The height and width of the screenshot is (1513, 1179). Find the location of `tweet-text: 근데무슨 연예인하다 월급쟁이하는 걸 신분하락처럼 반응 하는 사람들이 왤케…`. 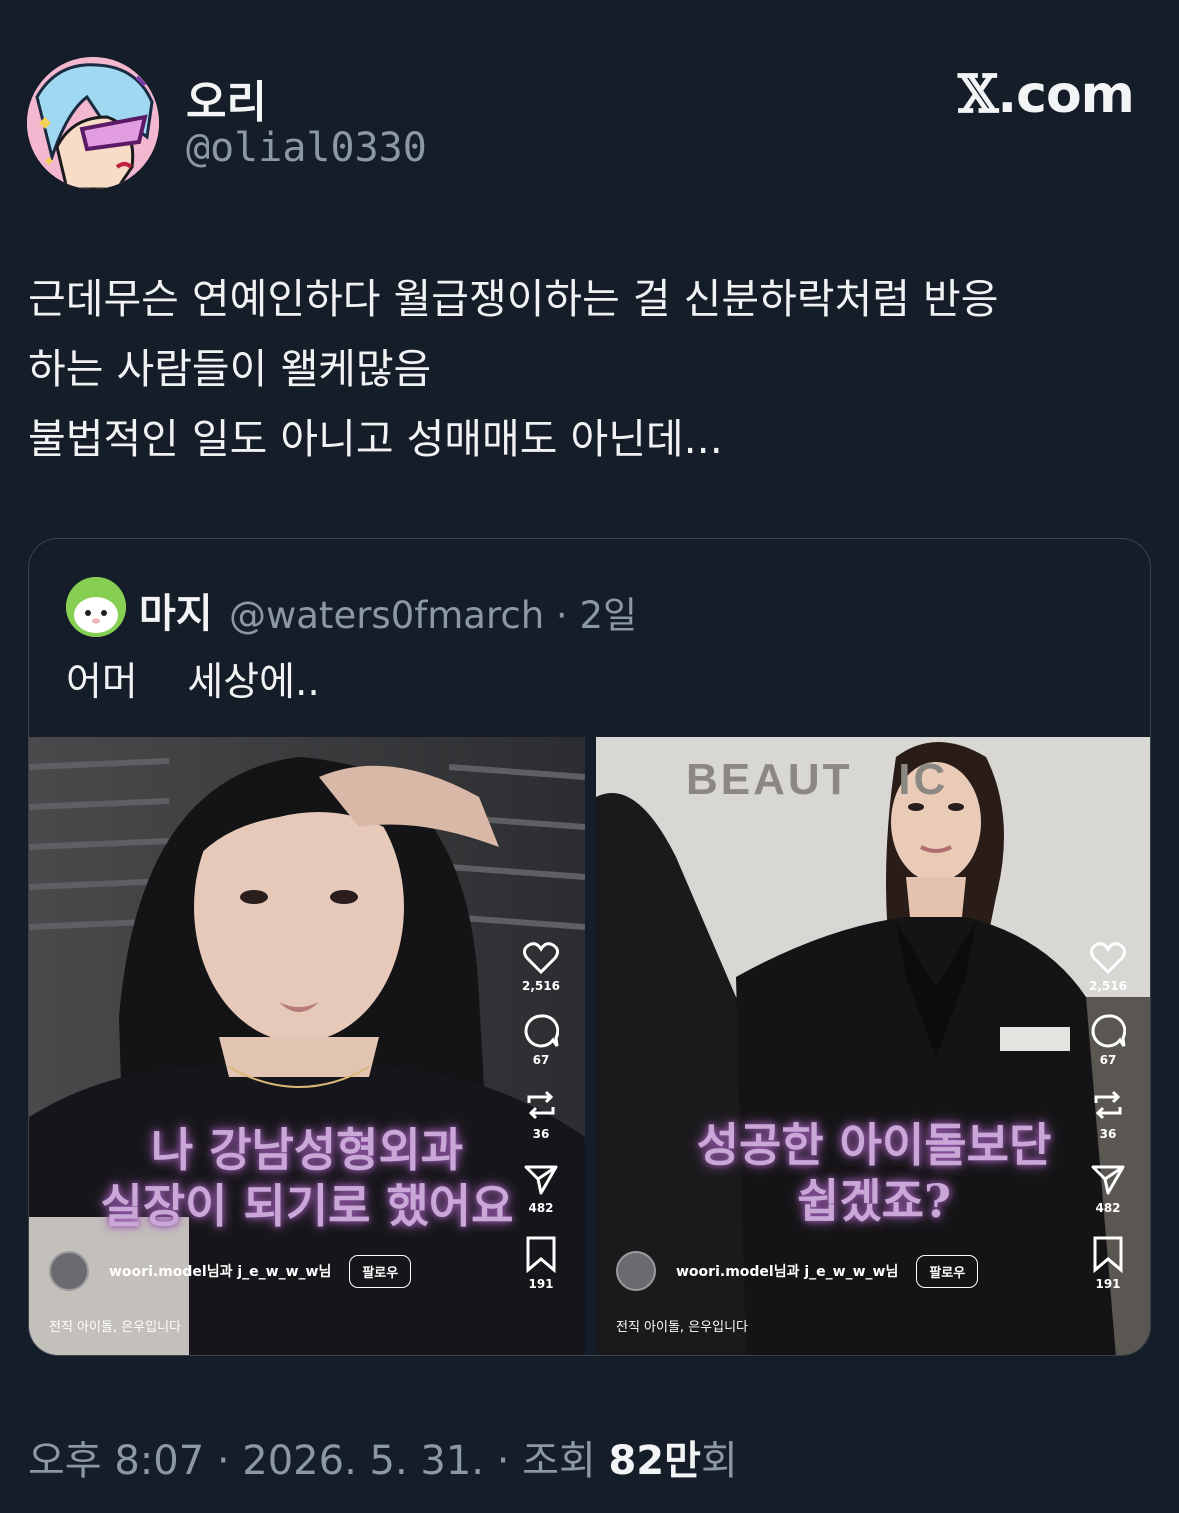

tweet-text: 근데무슨 연예인하다 월급쟁이하는 걸 신분하락처럼 반응 하는 사람들이 왤케… is located at coordinates (593, 369).